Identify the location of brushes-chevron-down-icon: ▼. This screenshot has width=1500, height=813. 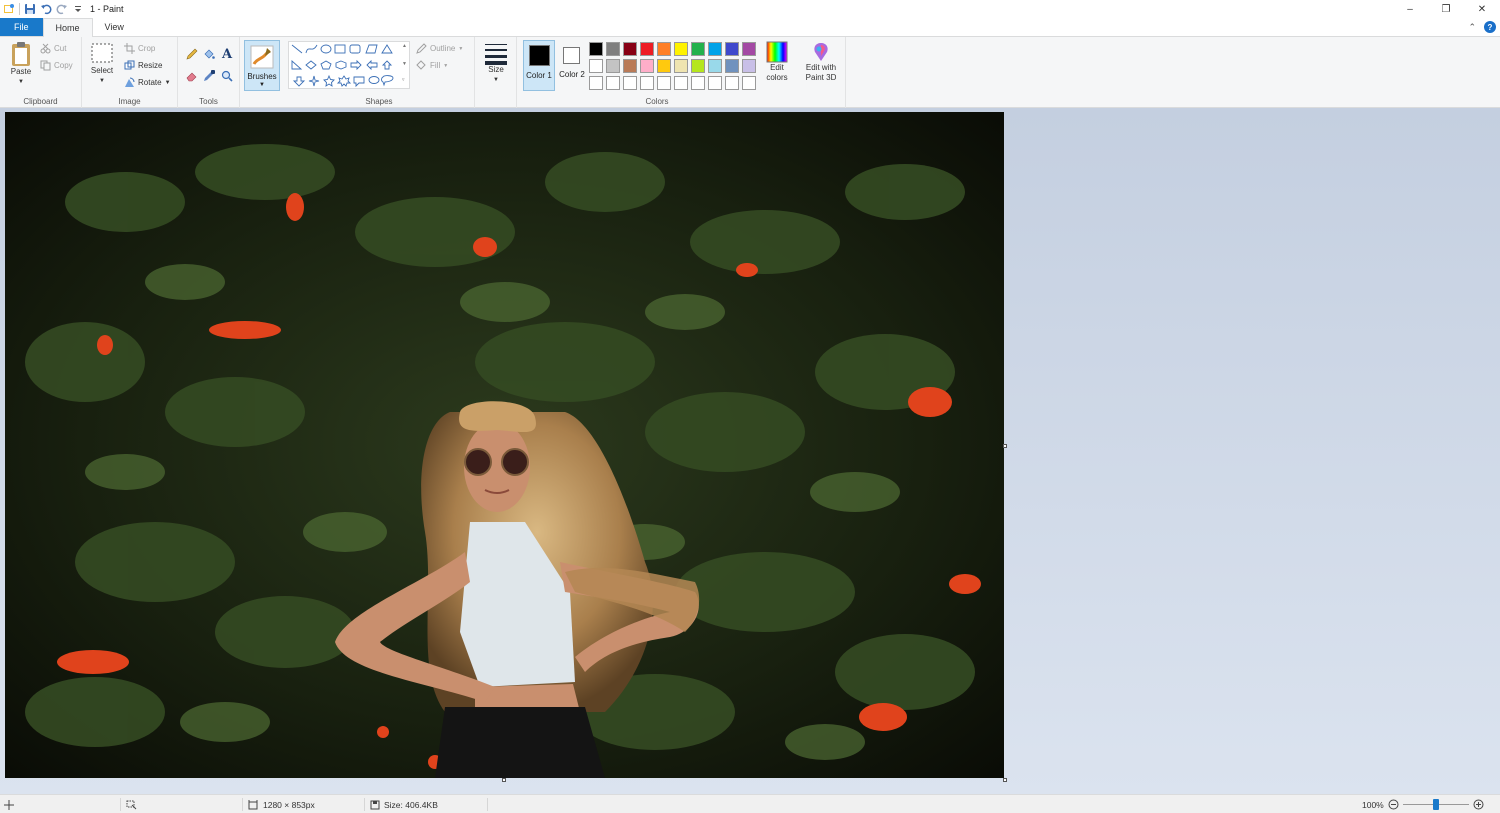
(262, 85).